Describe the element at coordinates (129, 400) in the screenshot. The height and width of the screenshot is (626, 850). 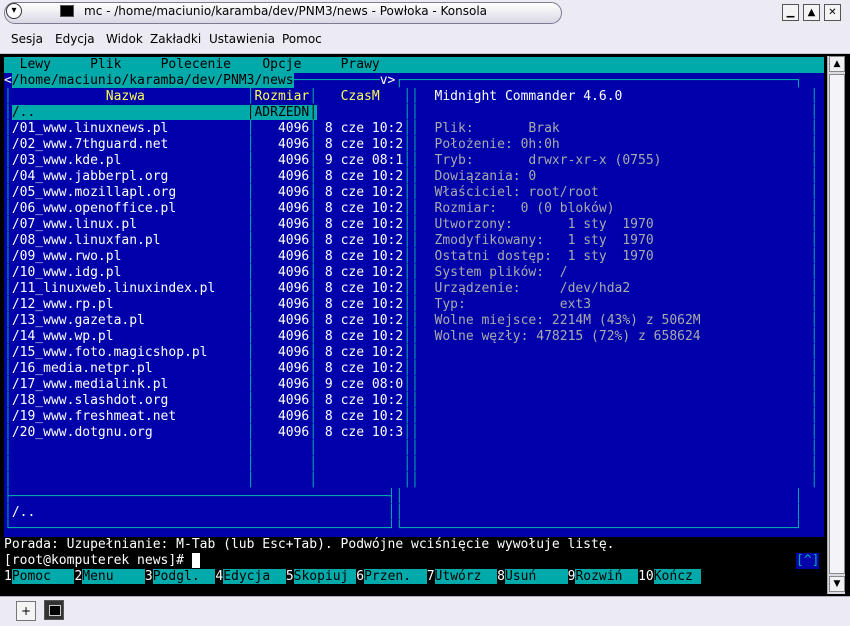
I see `file-name: /18_www.slashdot.org` at that location.